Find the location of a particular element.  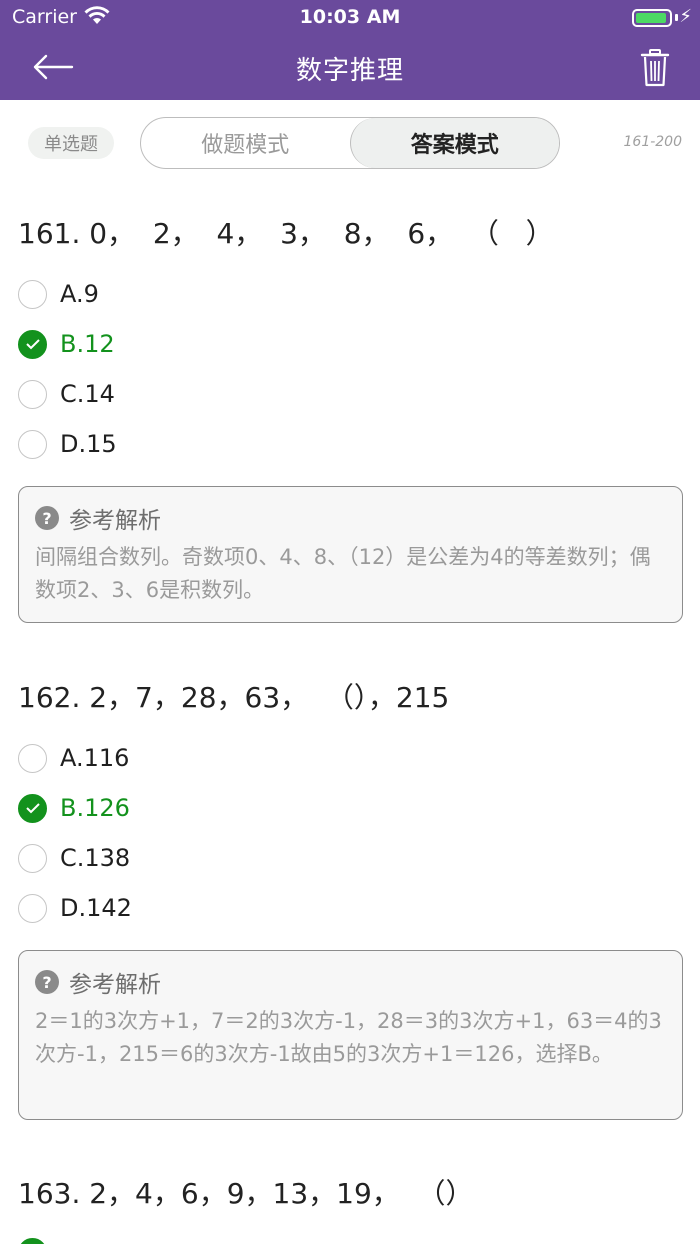

option-label: A.116 is located at coordinates (95, 758).